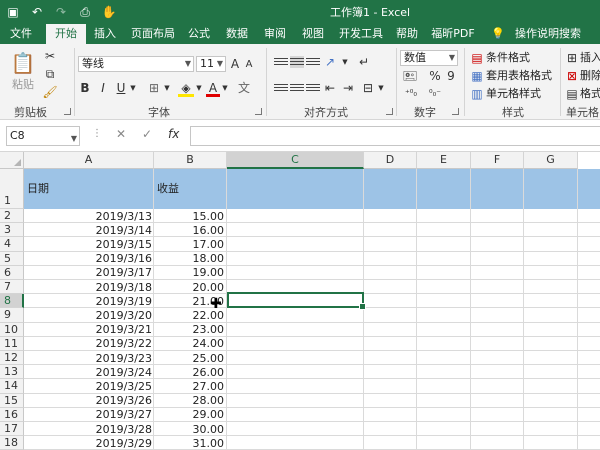 The width and height of the screenshot is (600, 450). What do you see at coordinates (189, 259) in the screenshot?
I see `revenue-cell: 18.00` at bounding box center [189, 259].